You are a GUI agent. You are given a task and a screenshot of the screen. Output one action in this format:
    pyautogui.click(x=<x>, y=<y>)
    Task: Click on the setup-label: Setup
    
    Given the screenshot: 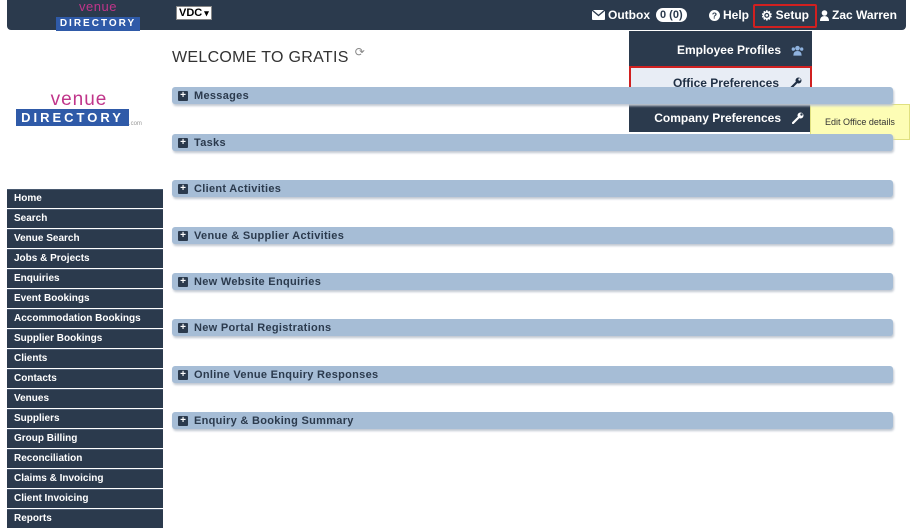 What is the action you would take?
    pyautogui.click(x=792, y=15)
    